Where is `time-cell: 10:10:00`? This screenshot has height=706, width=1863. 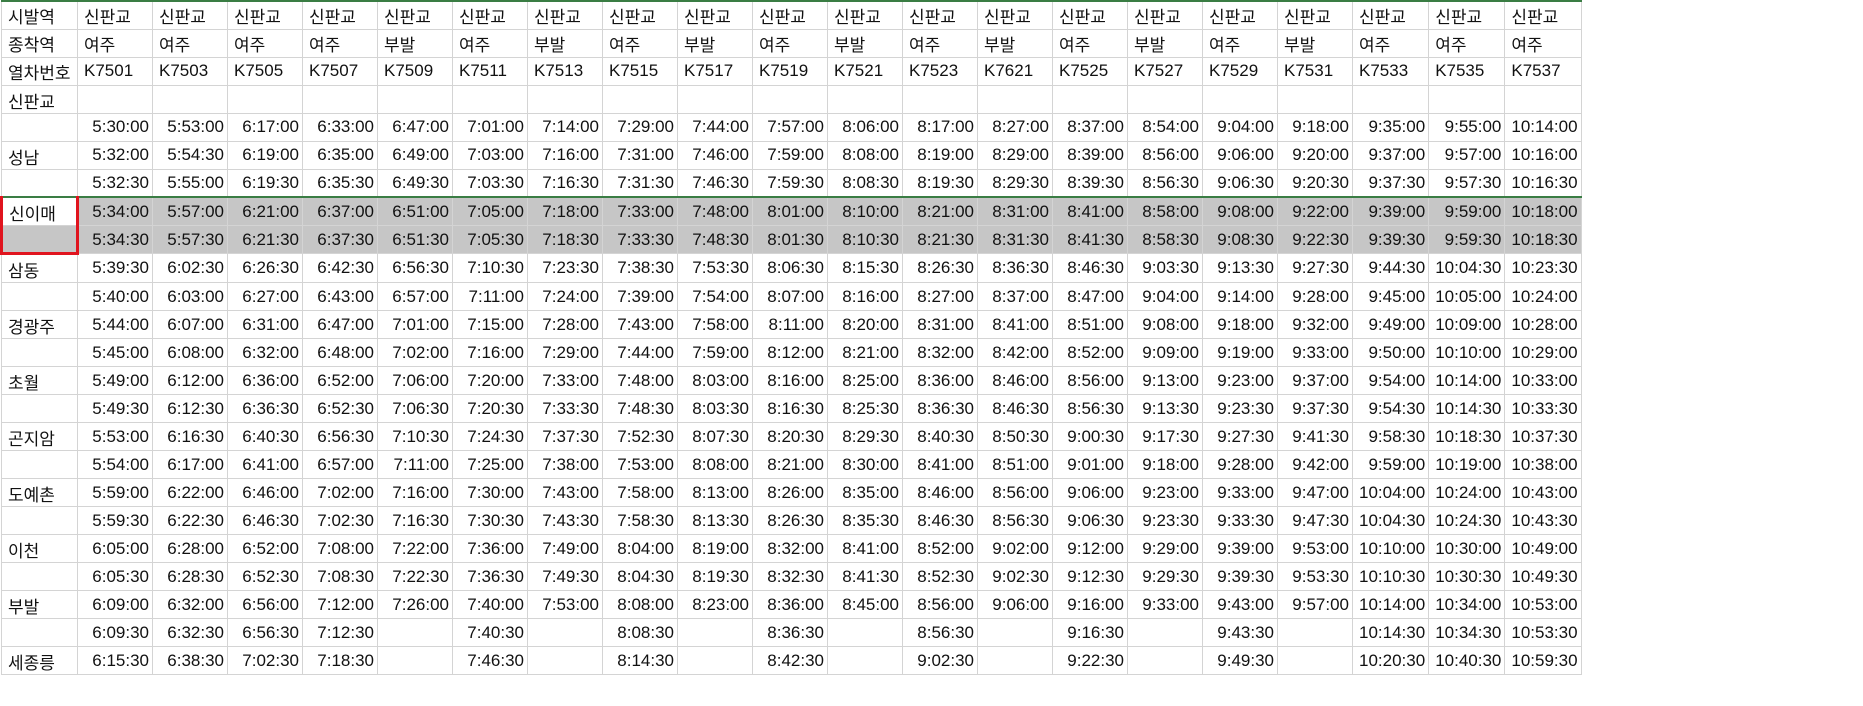 time-cell: 10:10:00 is located at coordinates (1390, 548).